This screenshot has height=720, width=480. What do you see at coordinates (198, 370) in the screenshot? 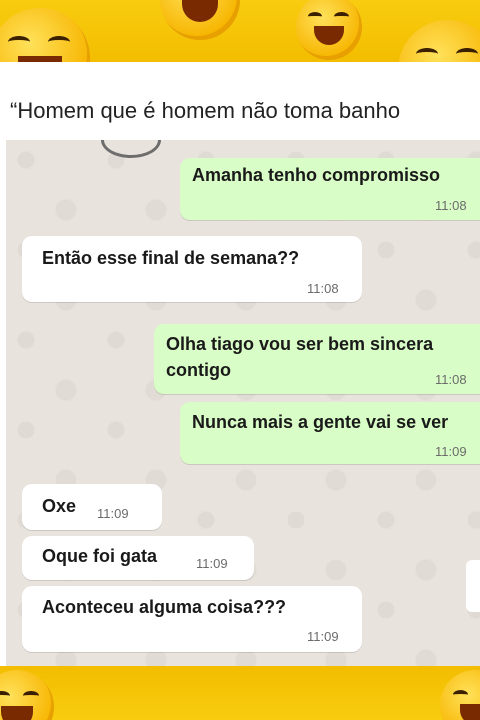
I see `message-text: contigo` at bounding box center [198, 370].